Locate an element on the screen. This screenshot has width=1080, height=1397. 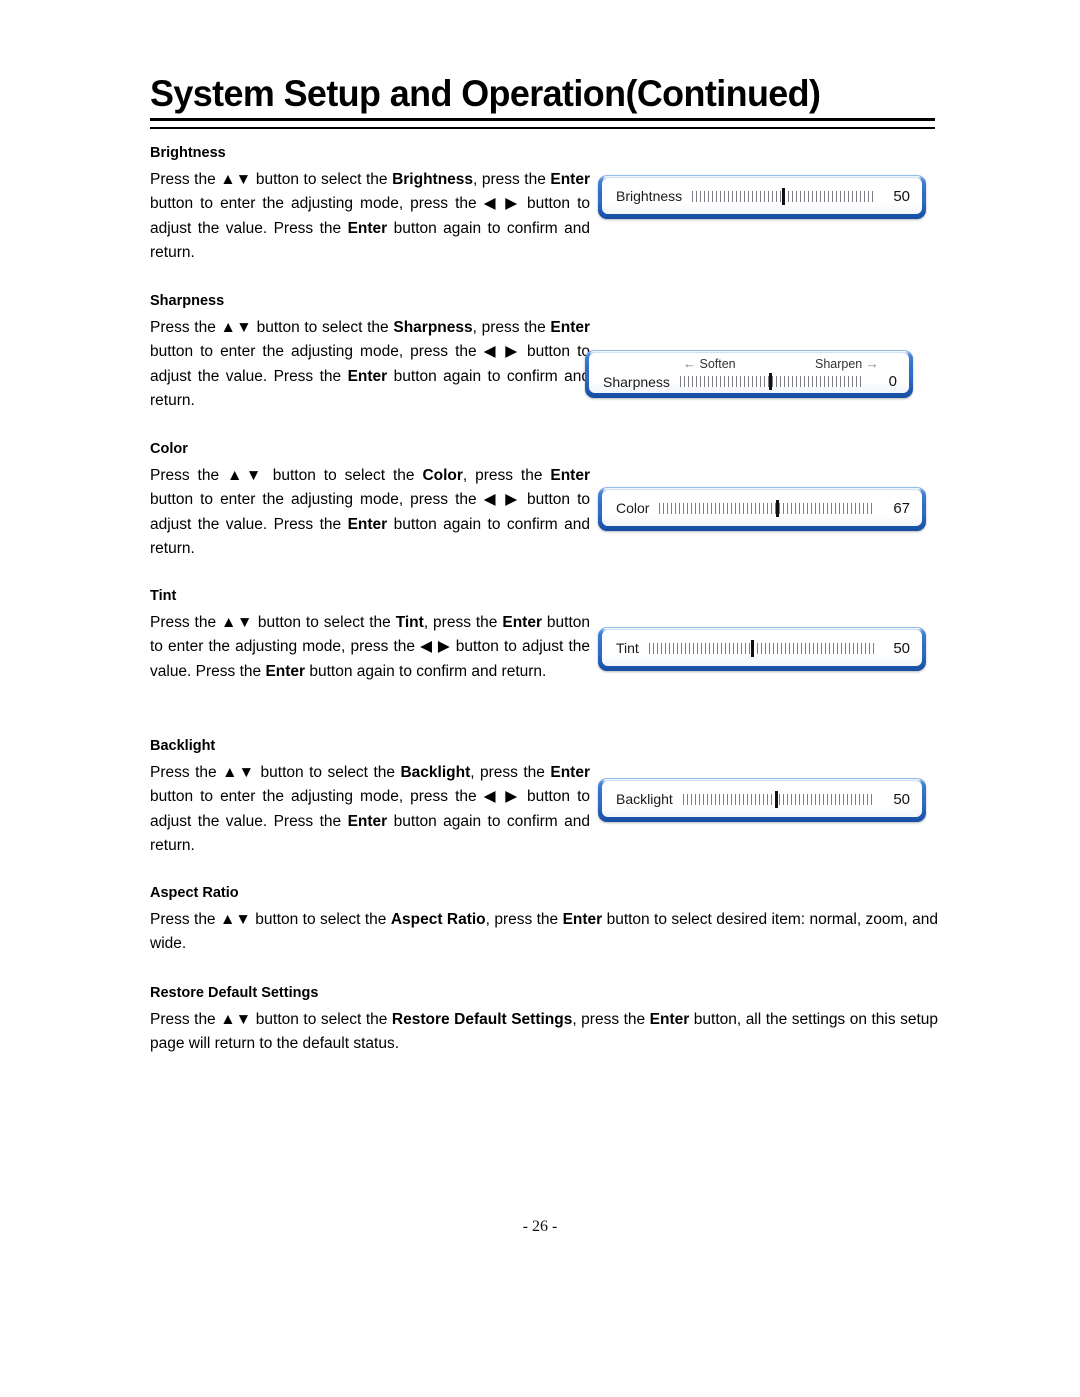
osd-inner-panel: Backlight 50 is located at coordinates (762, 799).